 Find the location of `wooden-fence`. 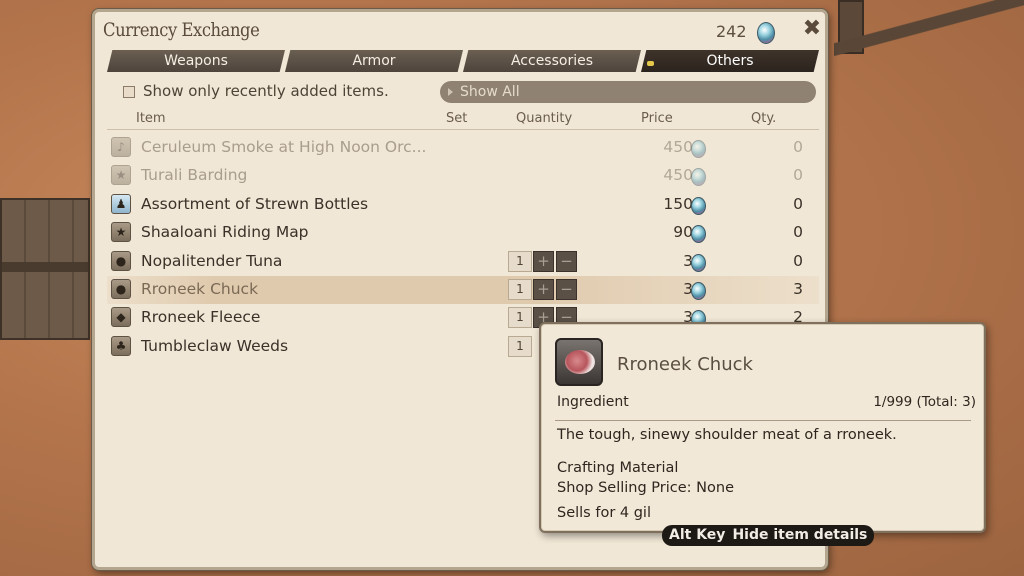

wooden-fence is located at coordinates (929, 28).